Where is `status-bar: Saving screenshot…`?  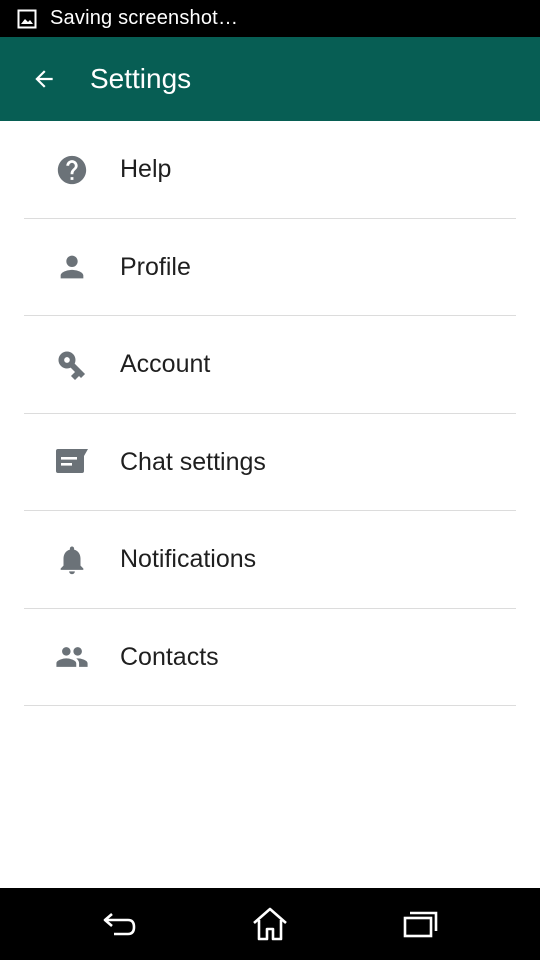
status-bar: Saving screenshot… is located at coordinates (270, 18).